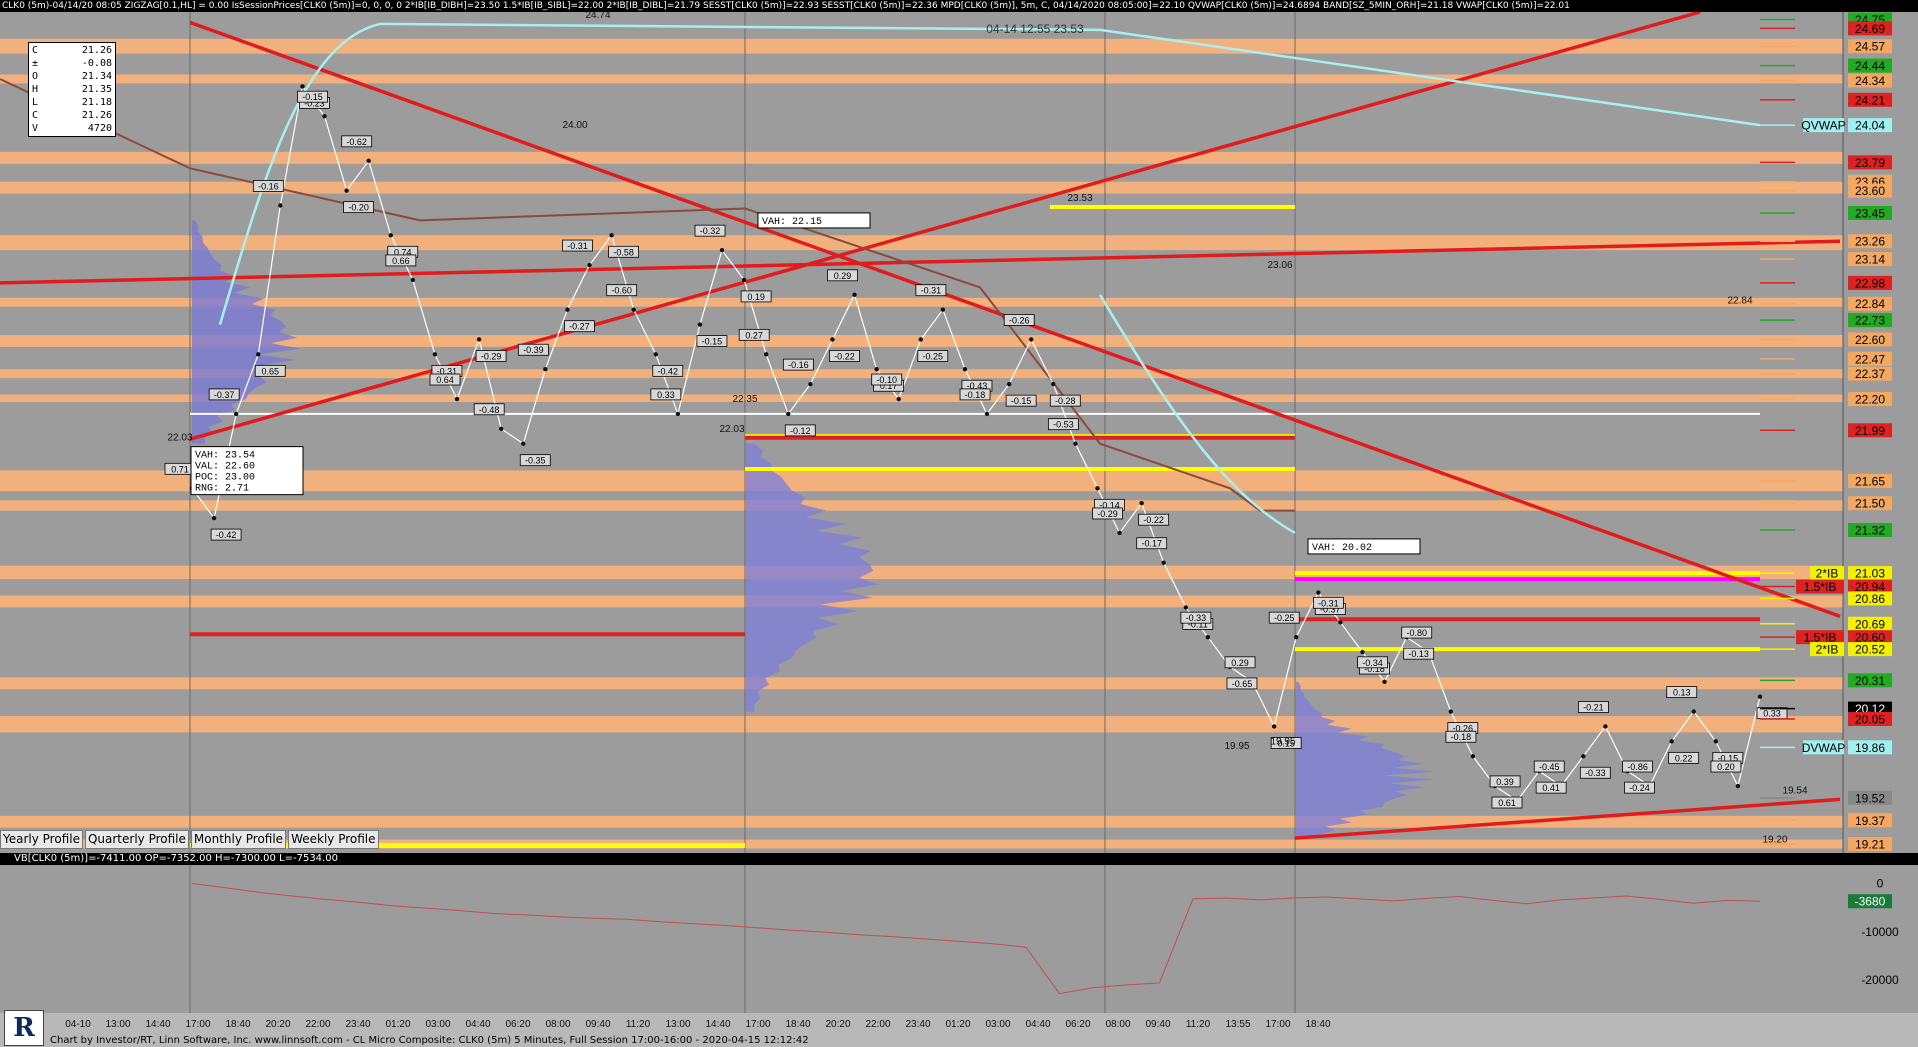 Image resolution: width=1918 pixels, height=1047 pixels. Describe the element at coordinates (358, 207) in the screenshot. I see `zigzag-label: -0.20` at that location.